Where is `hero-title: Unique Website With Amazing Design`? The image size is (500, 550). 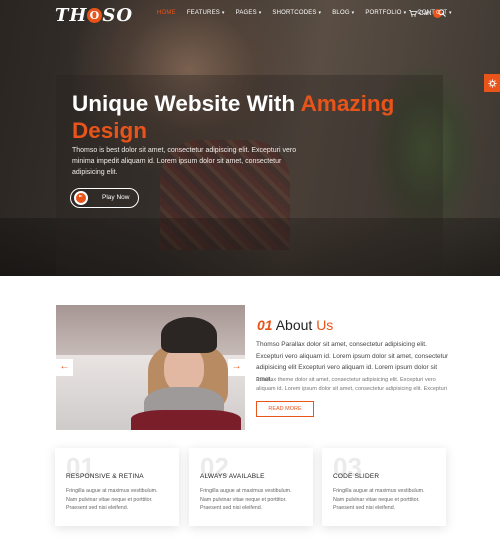 hero-title: Unique Website With Amazing Design is located at coordinates (262, 117).